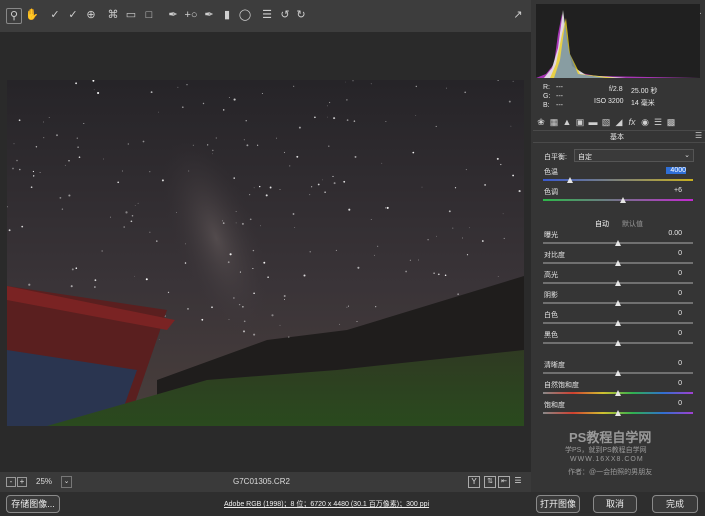 The height and width of the screenshot is (516, 705). Describe the element at coordinates (131, 15) in the screenshot. I see `straighten-icon: ▭` at that location.